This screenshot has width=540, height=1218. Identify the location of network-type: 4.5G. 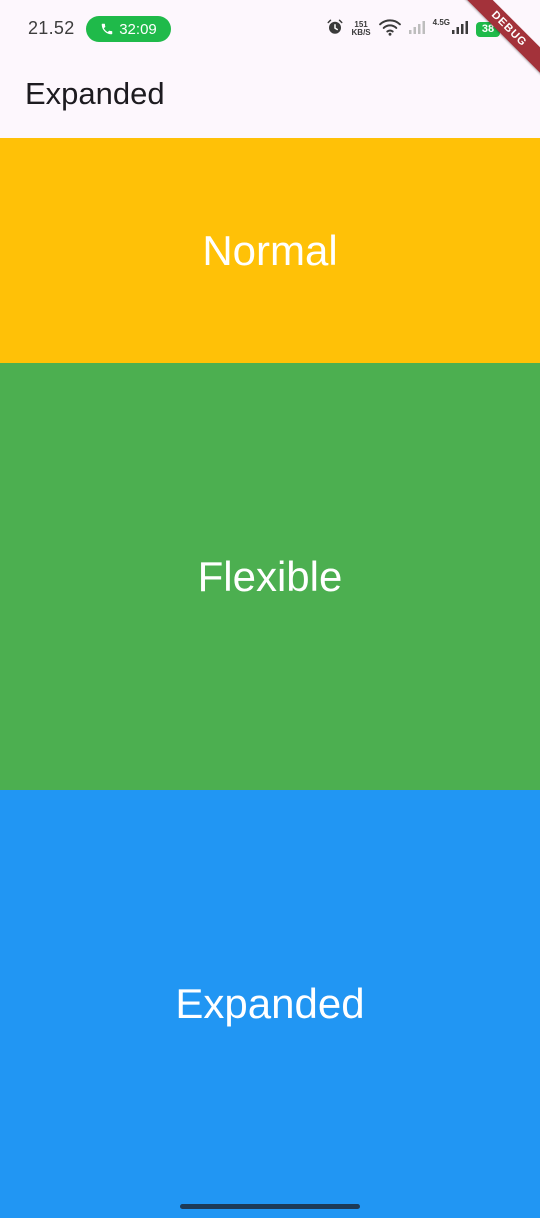
(441, 22).